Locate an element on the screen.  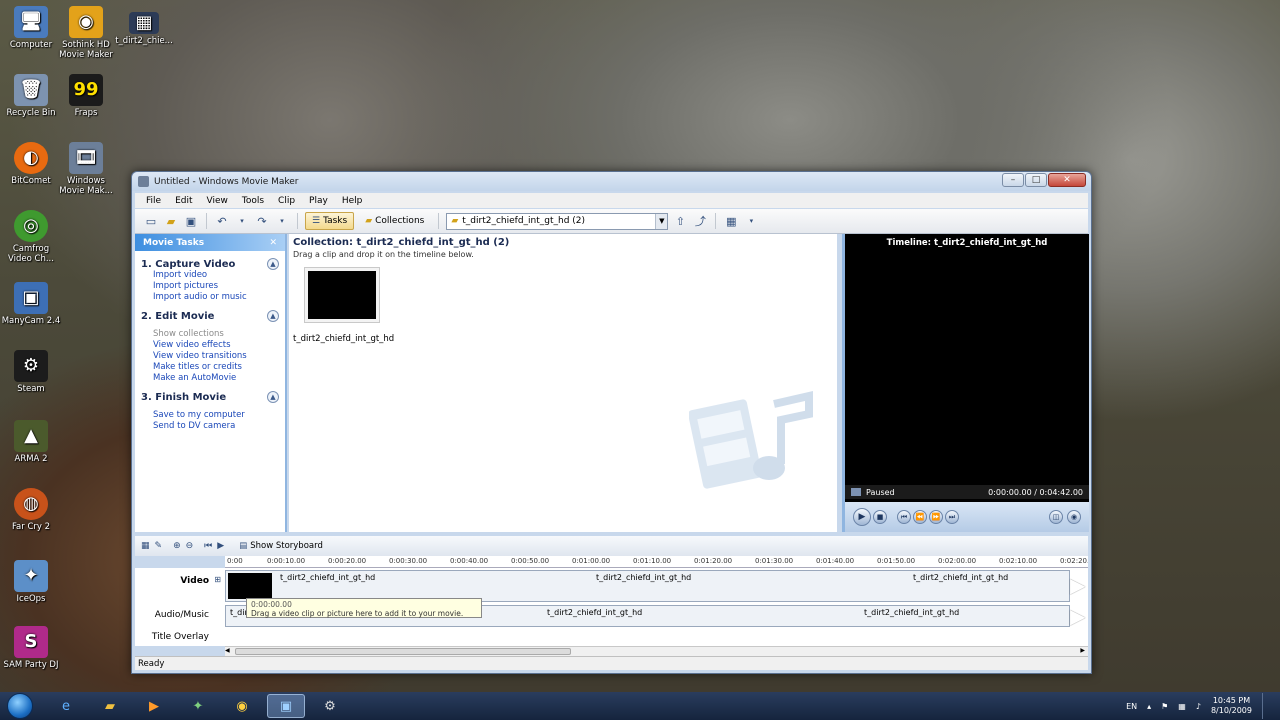
zoom-in-icon: ⊕ is located at coordinates (177, 546).